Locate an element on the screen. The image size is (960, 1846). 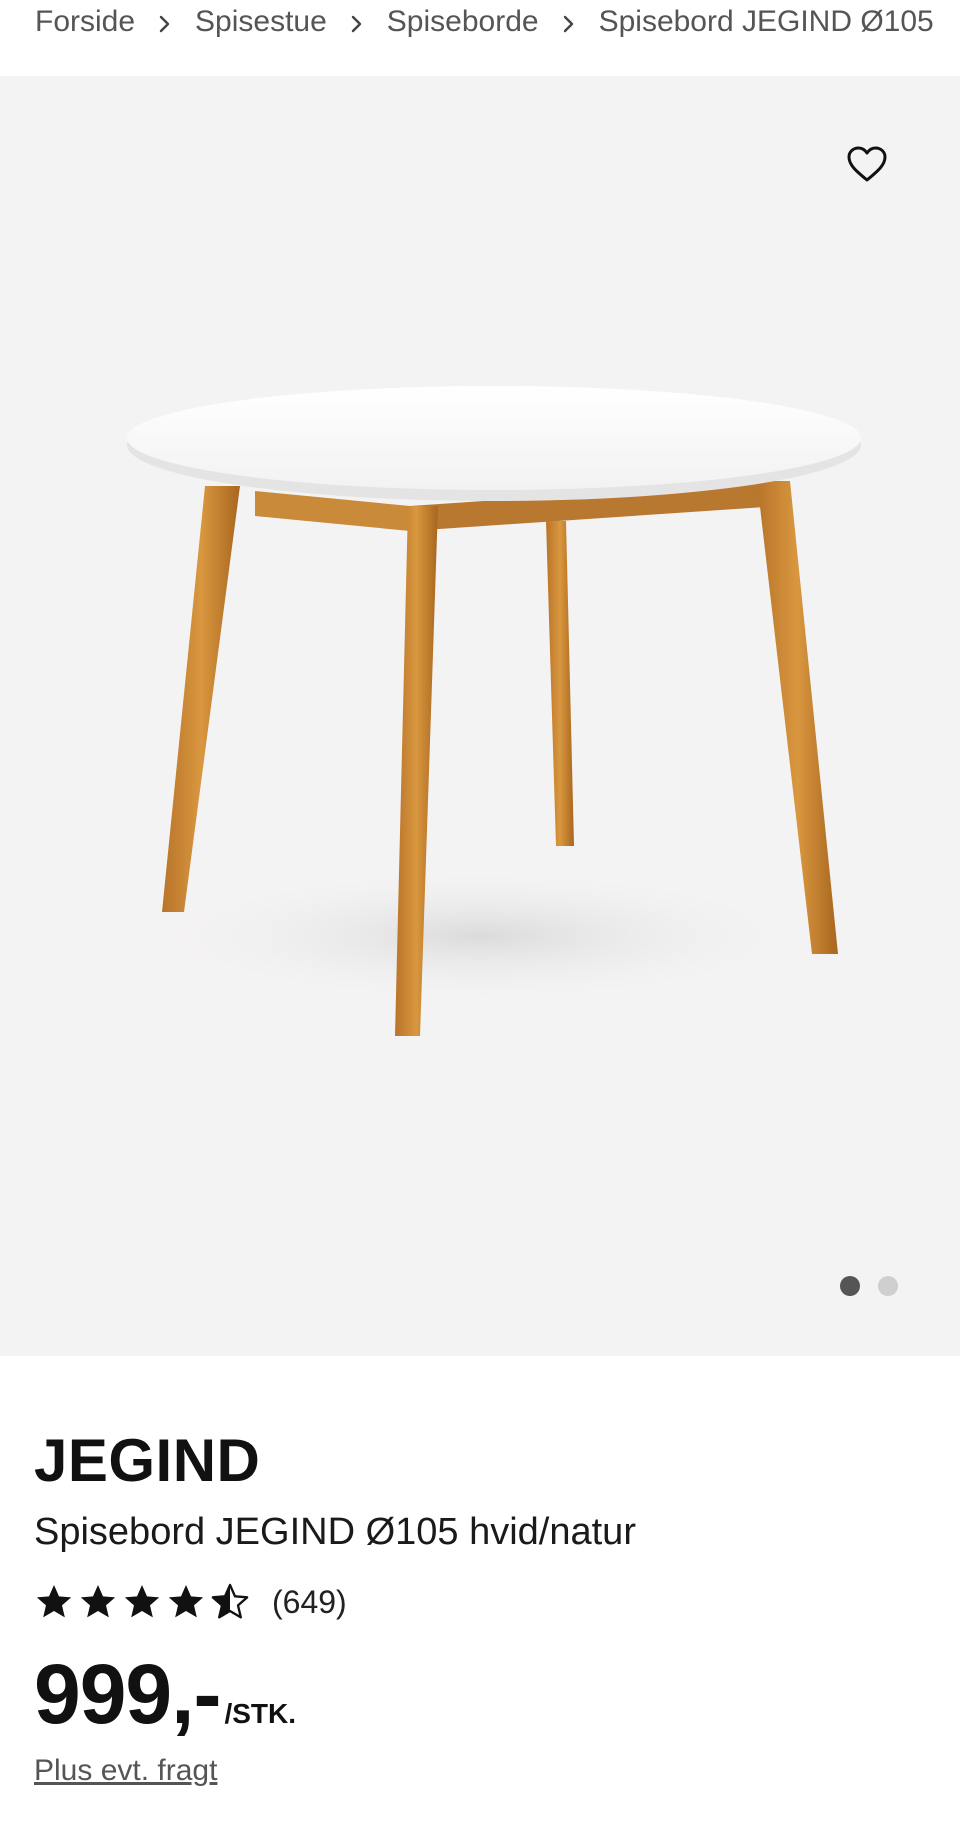
favorite-button is located at coordinates (867, 164).